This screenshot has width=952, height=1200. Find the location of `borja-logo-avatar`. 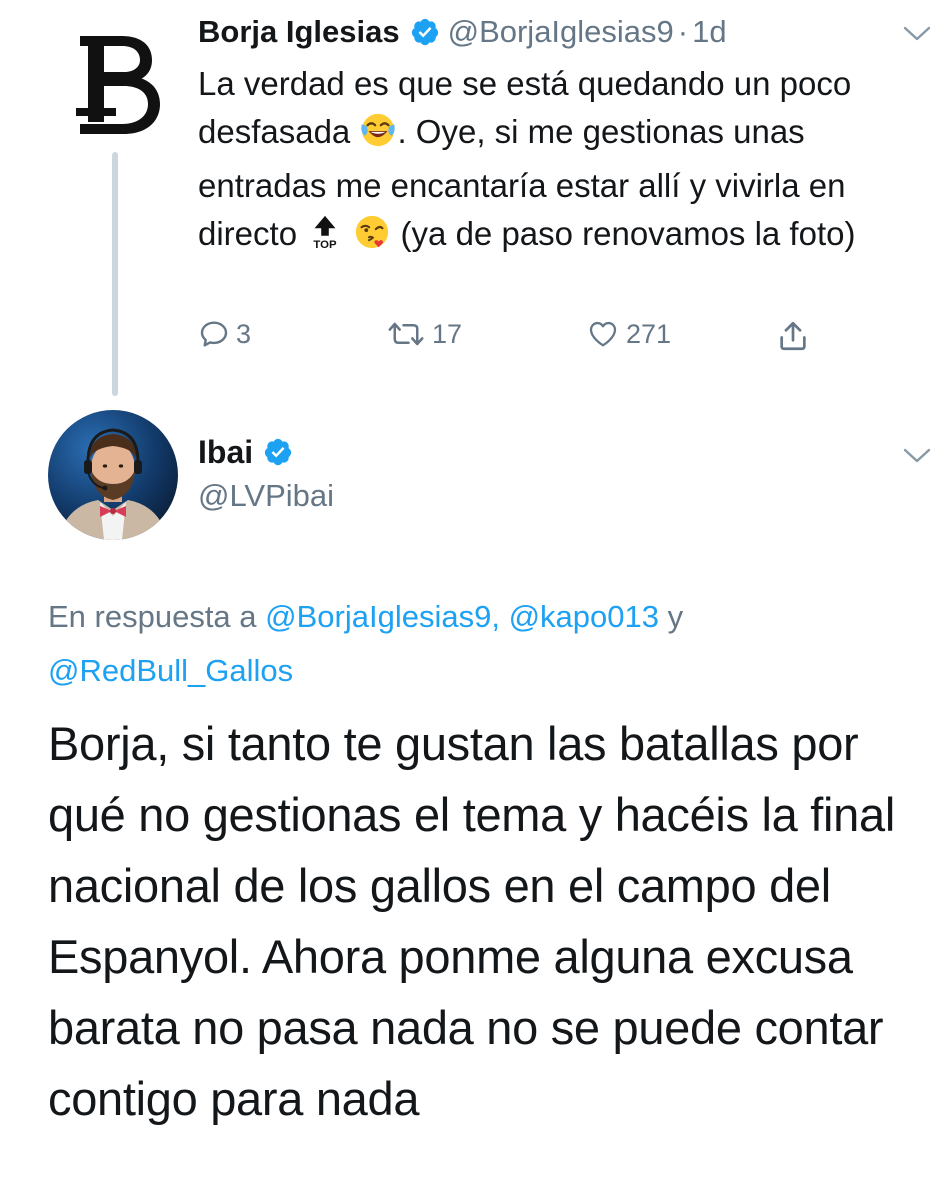

borja-logo-avatar is located at coordinates (115, 77).